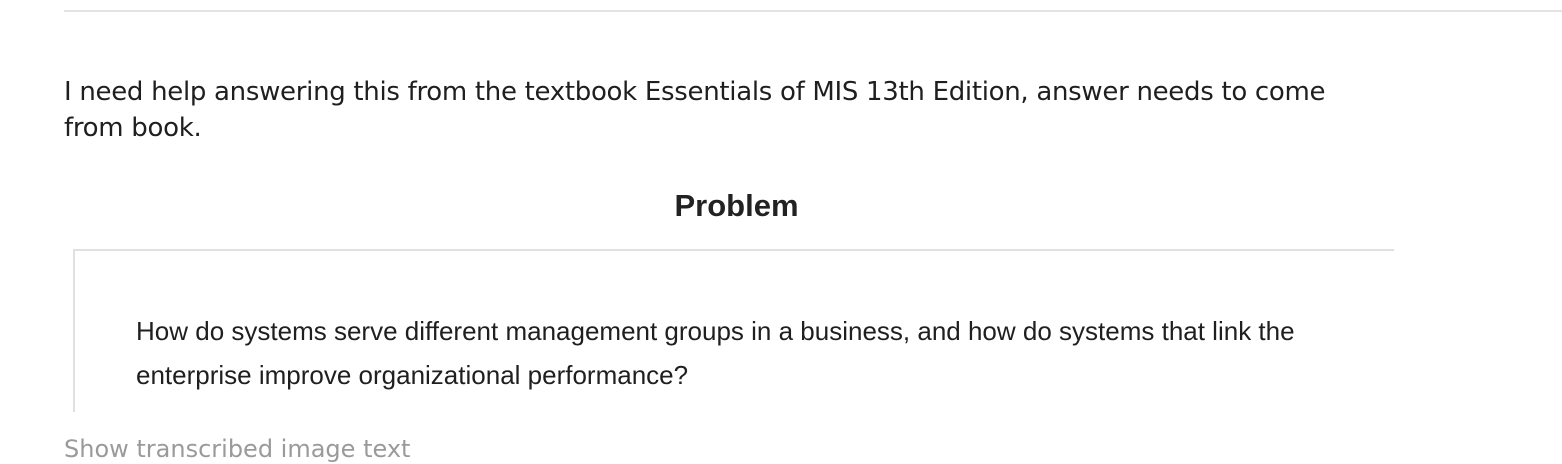 Image resolution: width=1562 pixels, height=464 pixels. I want to click on show-transcribed-text-link: Show transcribed image text, so click(237, 449).